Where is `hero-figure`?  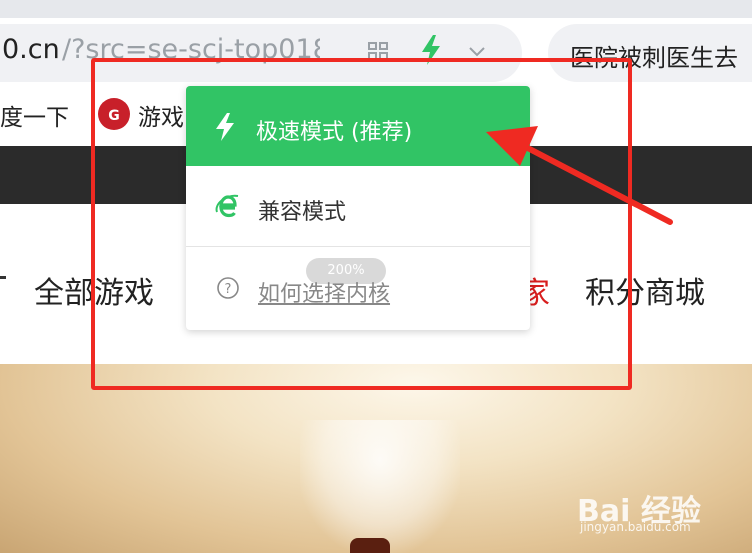
hero-figure is located at coordinates (370, 545).